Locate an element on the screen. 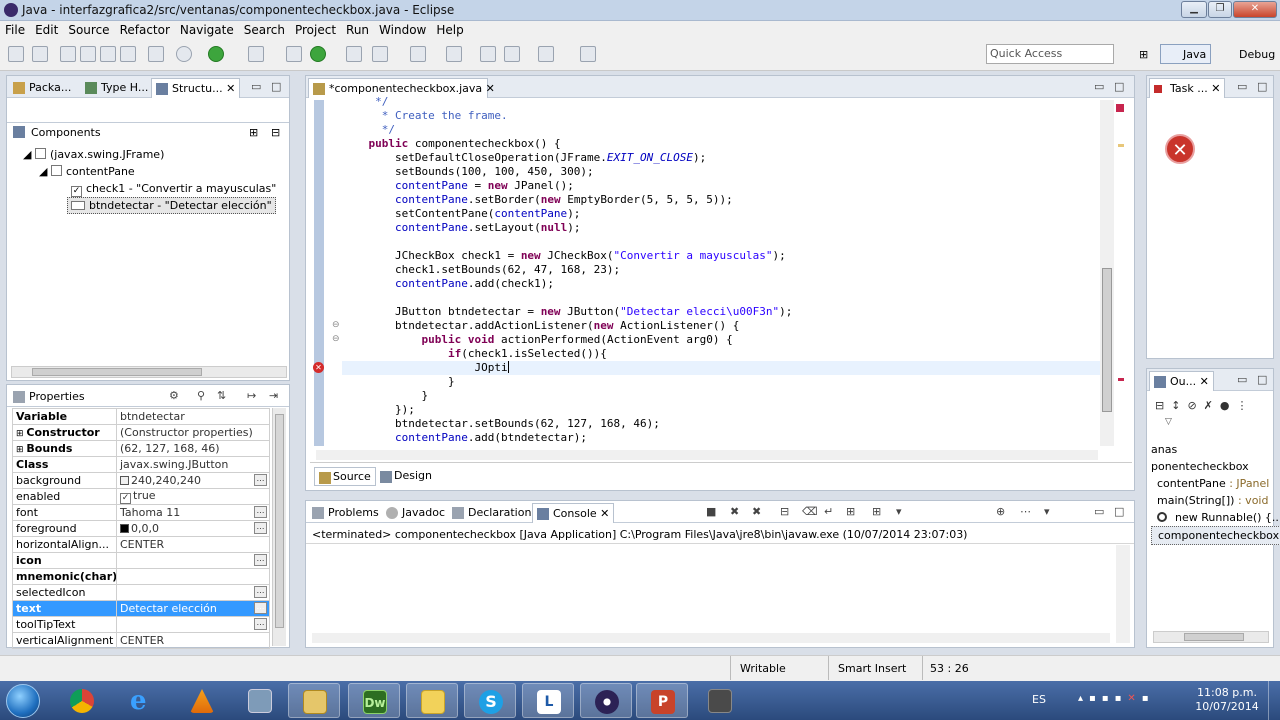  property-row: Class javax.swing.JButton is located at coordinates (141, 464).